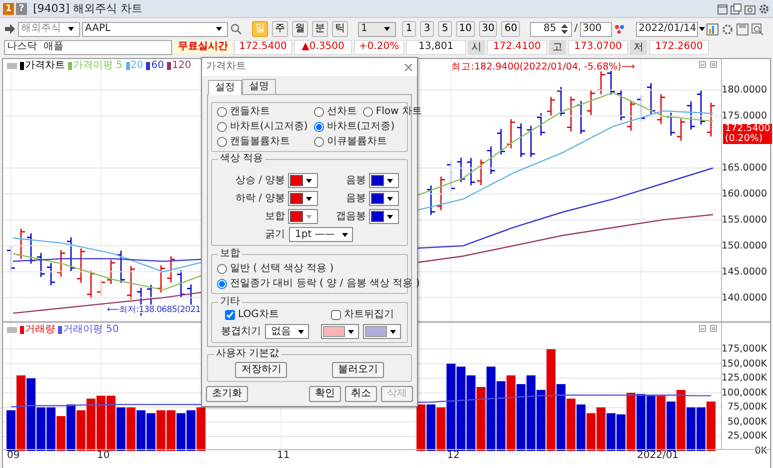 The image size is (773, 468). I want to click on tab: 설정, so click(225, 87).